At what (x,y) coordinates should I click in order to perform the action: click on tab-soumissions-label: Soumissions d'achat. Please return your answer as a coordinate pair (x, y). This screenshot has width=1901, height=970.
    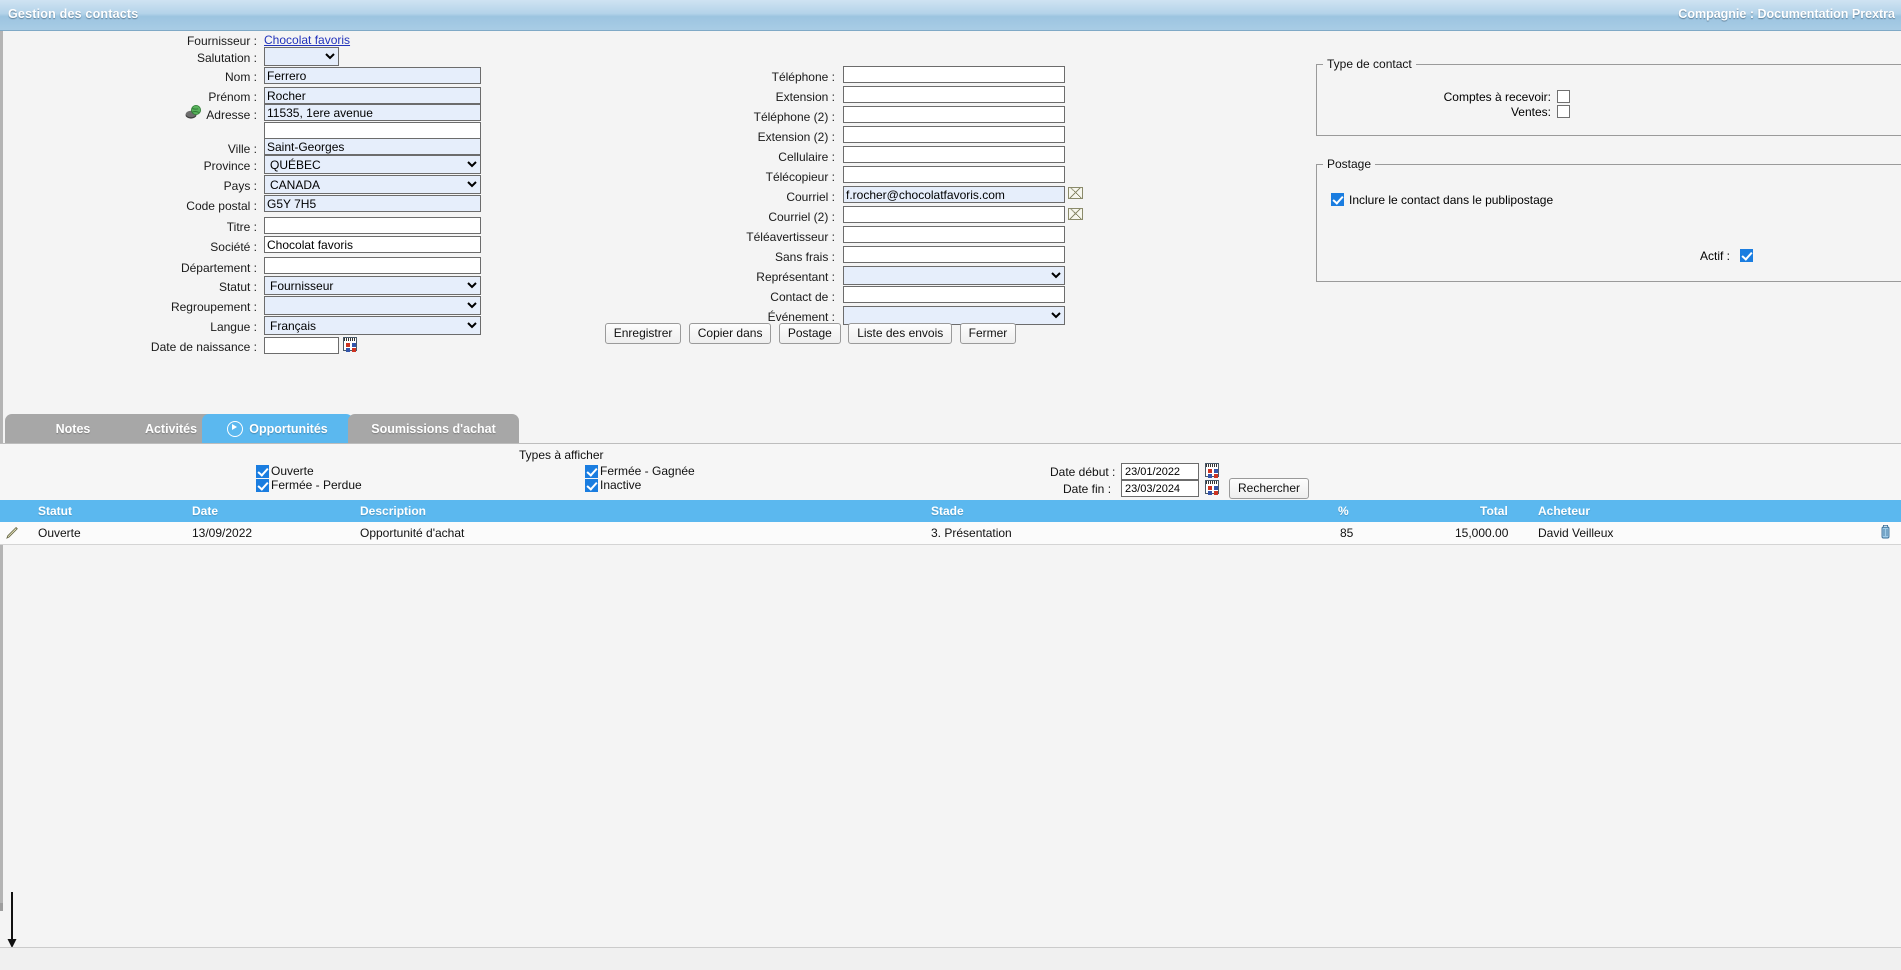
    Looking at the image, I should click on (433, 428).